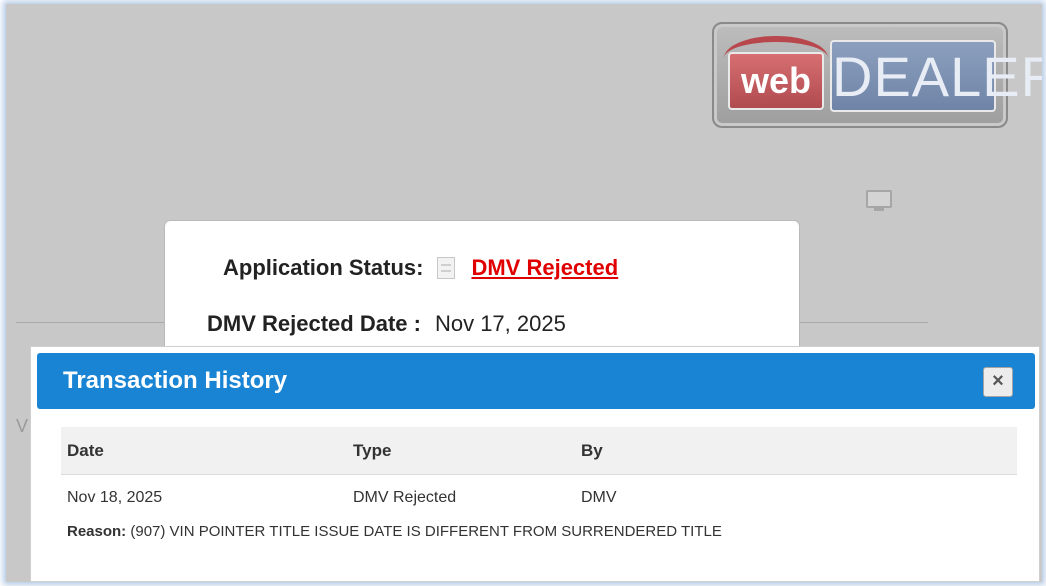 This screenshot has height=586, width=1046. I want to click on application-status-label: Application Status:, so click(323, 267).